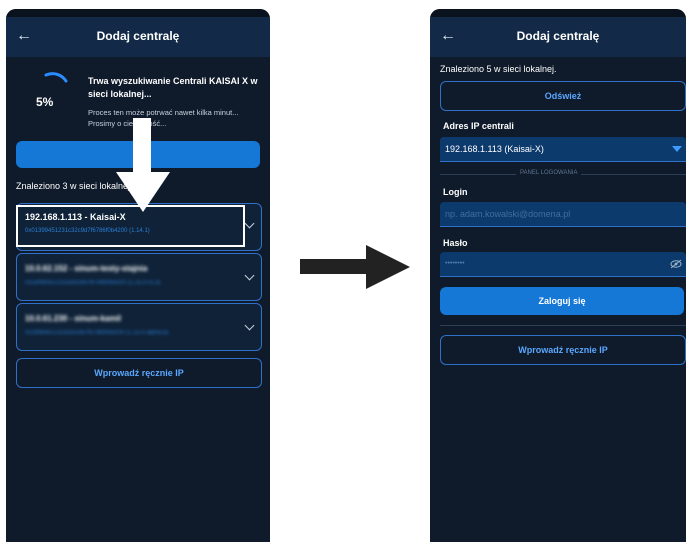  I want to click on progress-percent: 5%, so click(45, 102).